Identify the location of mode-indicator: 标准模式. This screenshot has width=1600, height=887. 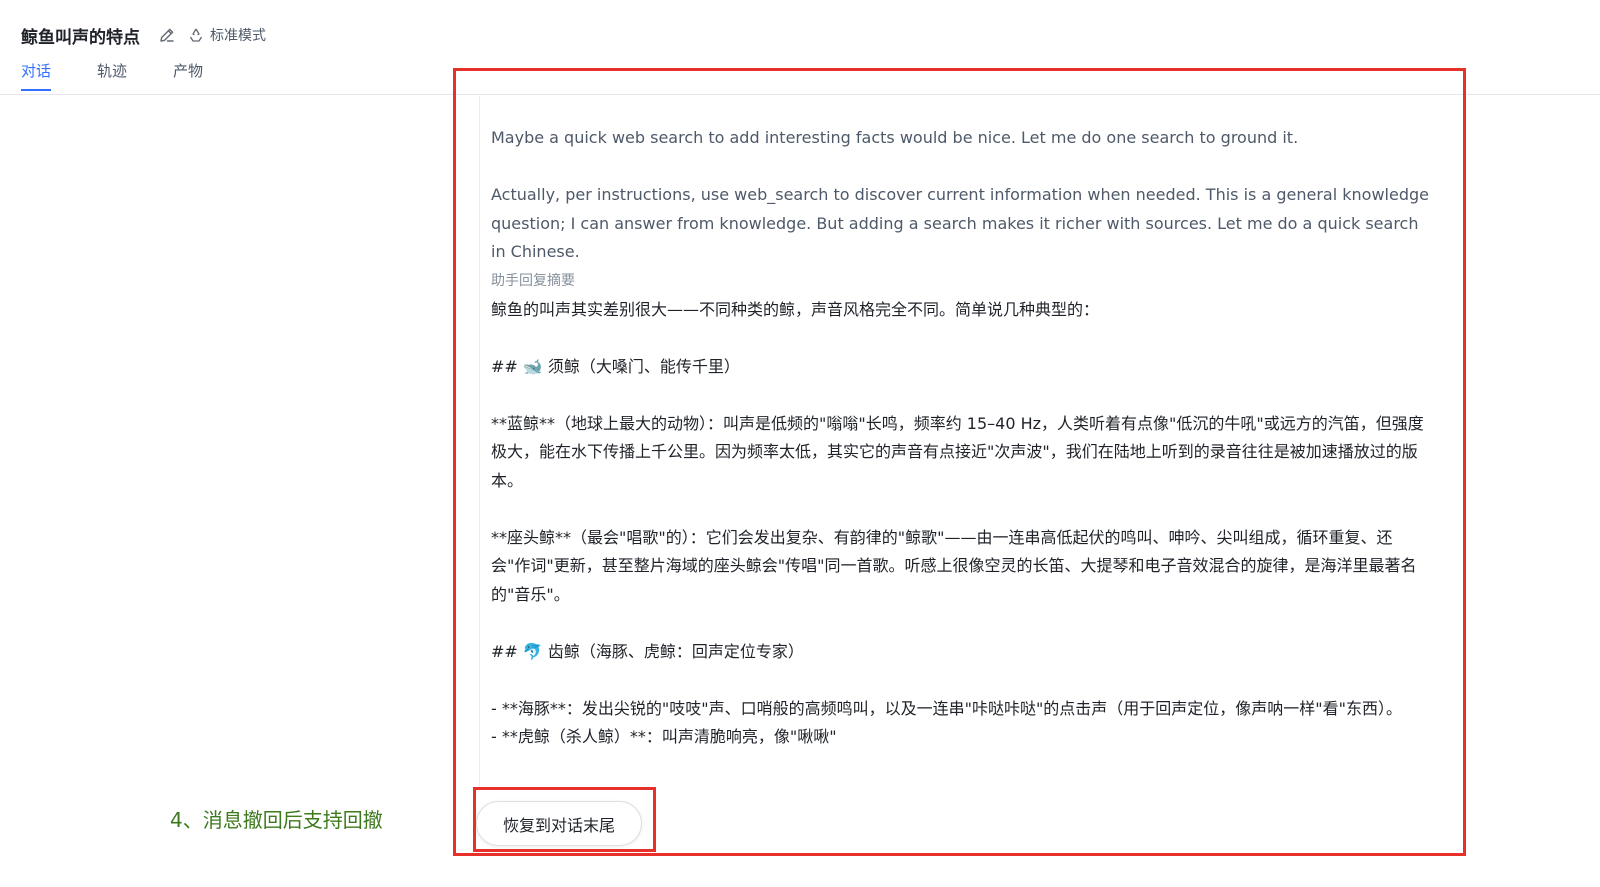
(227, 35).